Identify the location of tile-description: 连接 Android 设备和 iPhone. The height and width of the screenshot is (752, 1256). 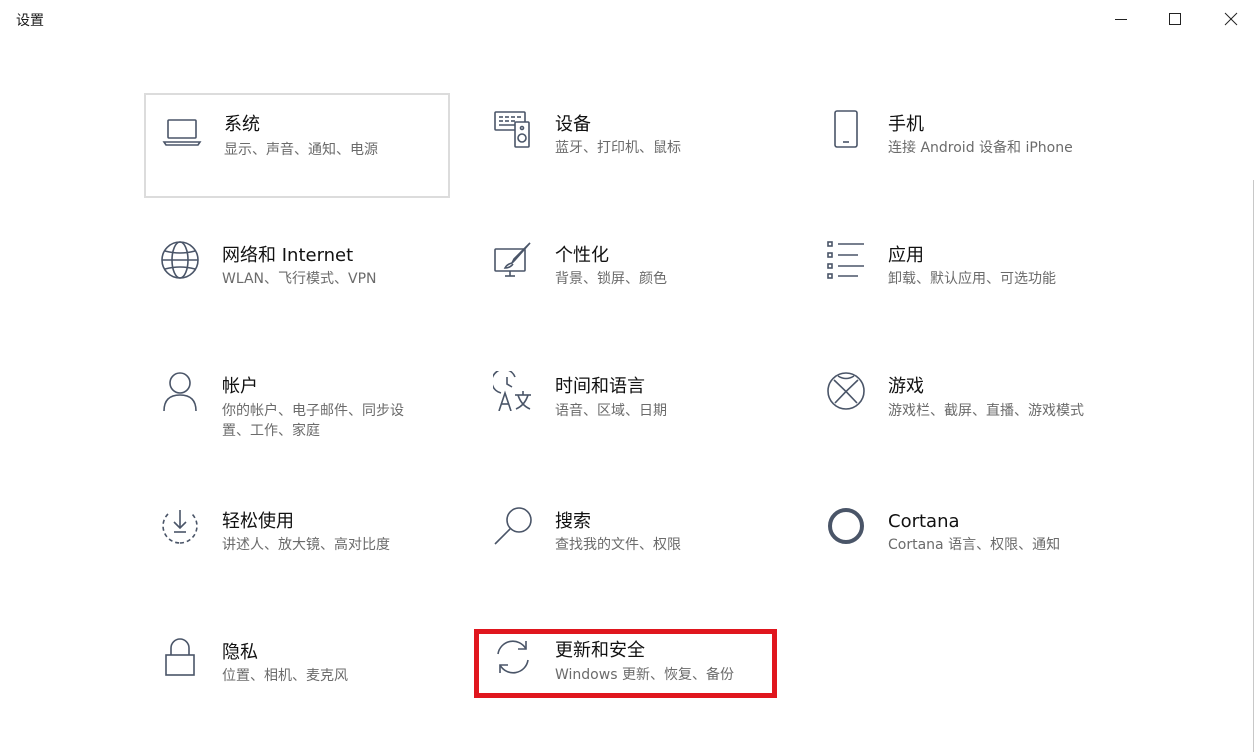
(980, 148).